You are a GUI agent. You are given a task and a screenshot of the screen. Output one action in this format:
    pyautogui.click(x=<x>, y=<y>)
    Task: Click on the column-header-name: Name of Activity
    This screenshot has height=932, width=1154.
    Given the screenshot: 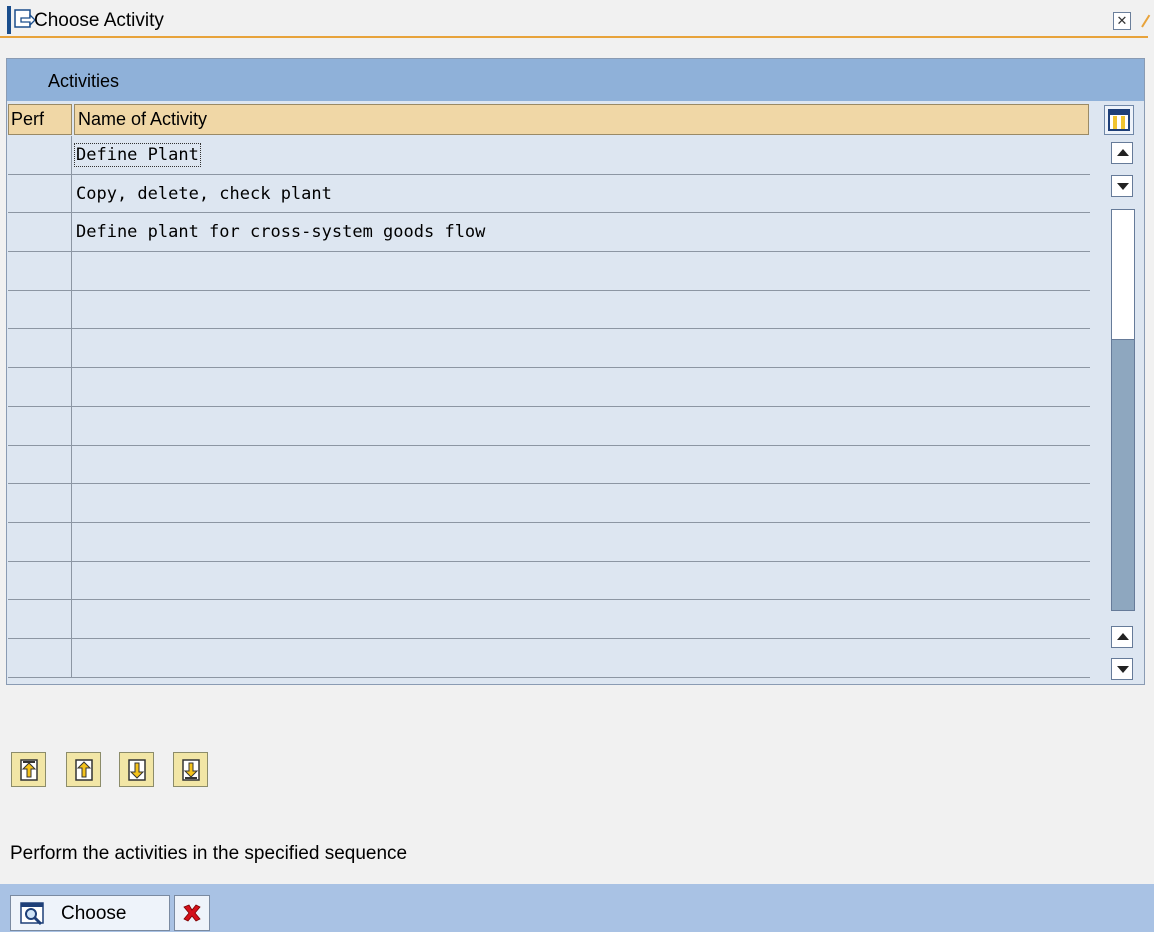 What is the action you would take?
    pyautogui.click(x=581, y=119)
    